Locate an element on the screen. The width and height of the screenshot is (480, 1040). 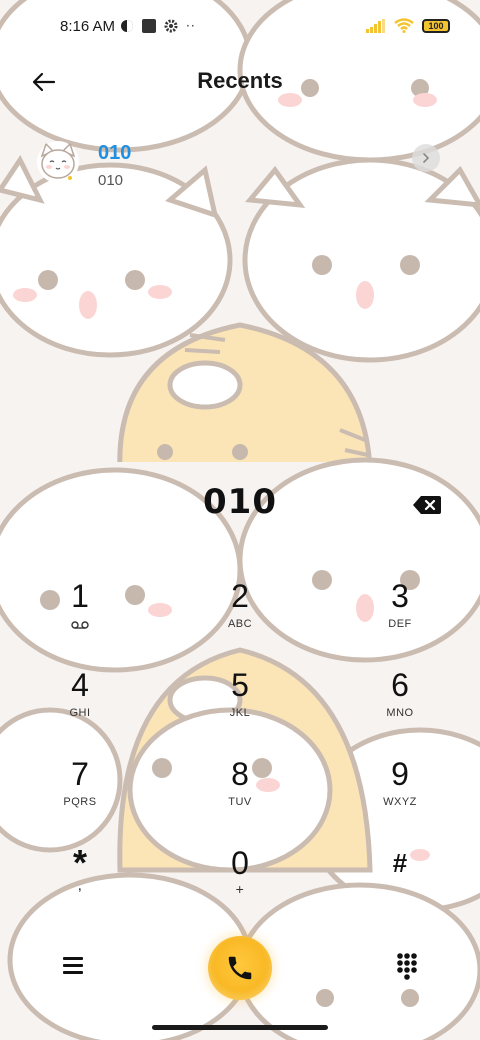
wifi-icon is located at coordinates (404, 25).